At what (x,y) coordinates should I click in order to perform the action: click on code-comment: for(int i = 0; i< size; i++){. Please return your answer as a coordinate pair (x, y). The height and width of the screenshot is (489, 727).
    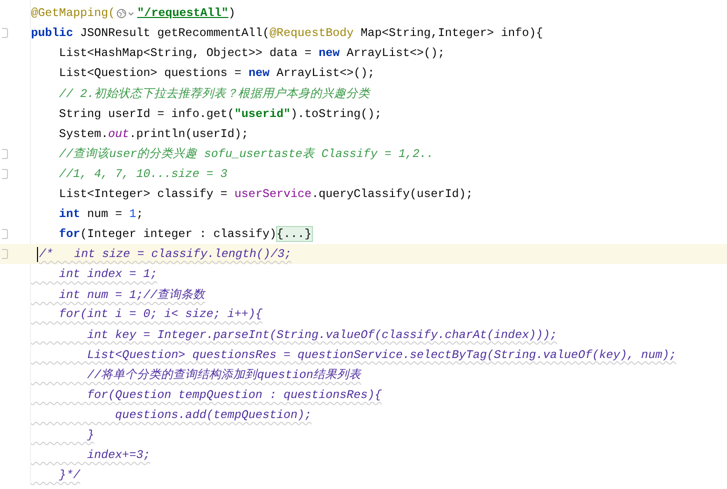
    Looking at the image, I should click on (160, 314).